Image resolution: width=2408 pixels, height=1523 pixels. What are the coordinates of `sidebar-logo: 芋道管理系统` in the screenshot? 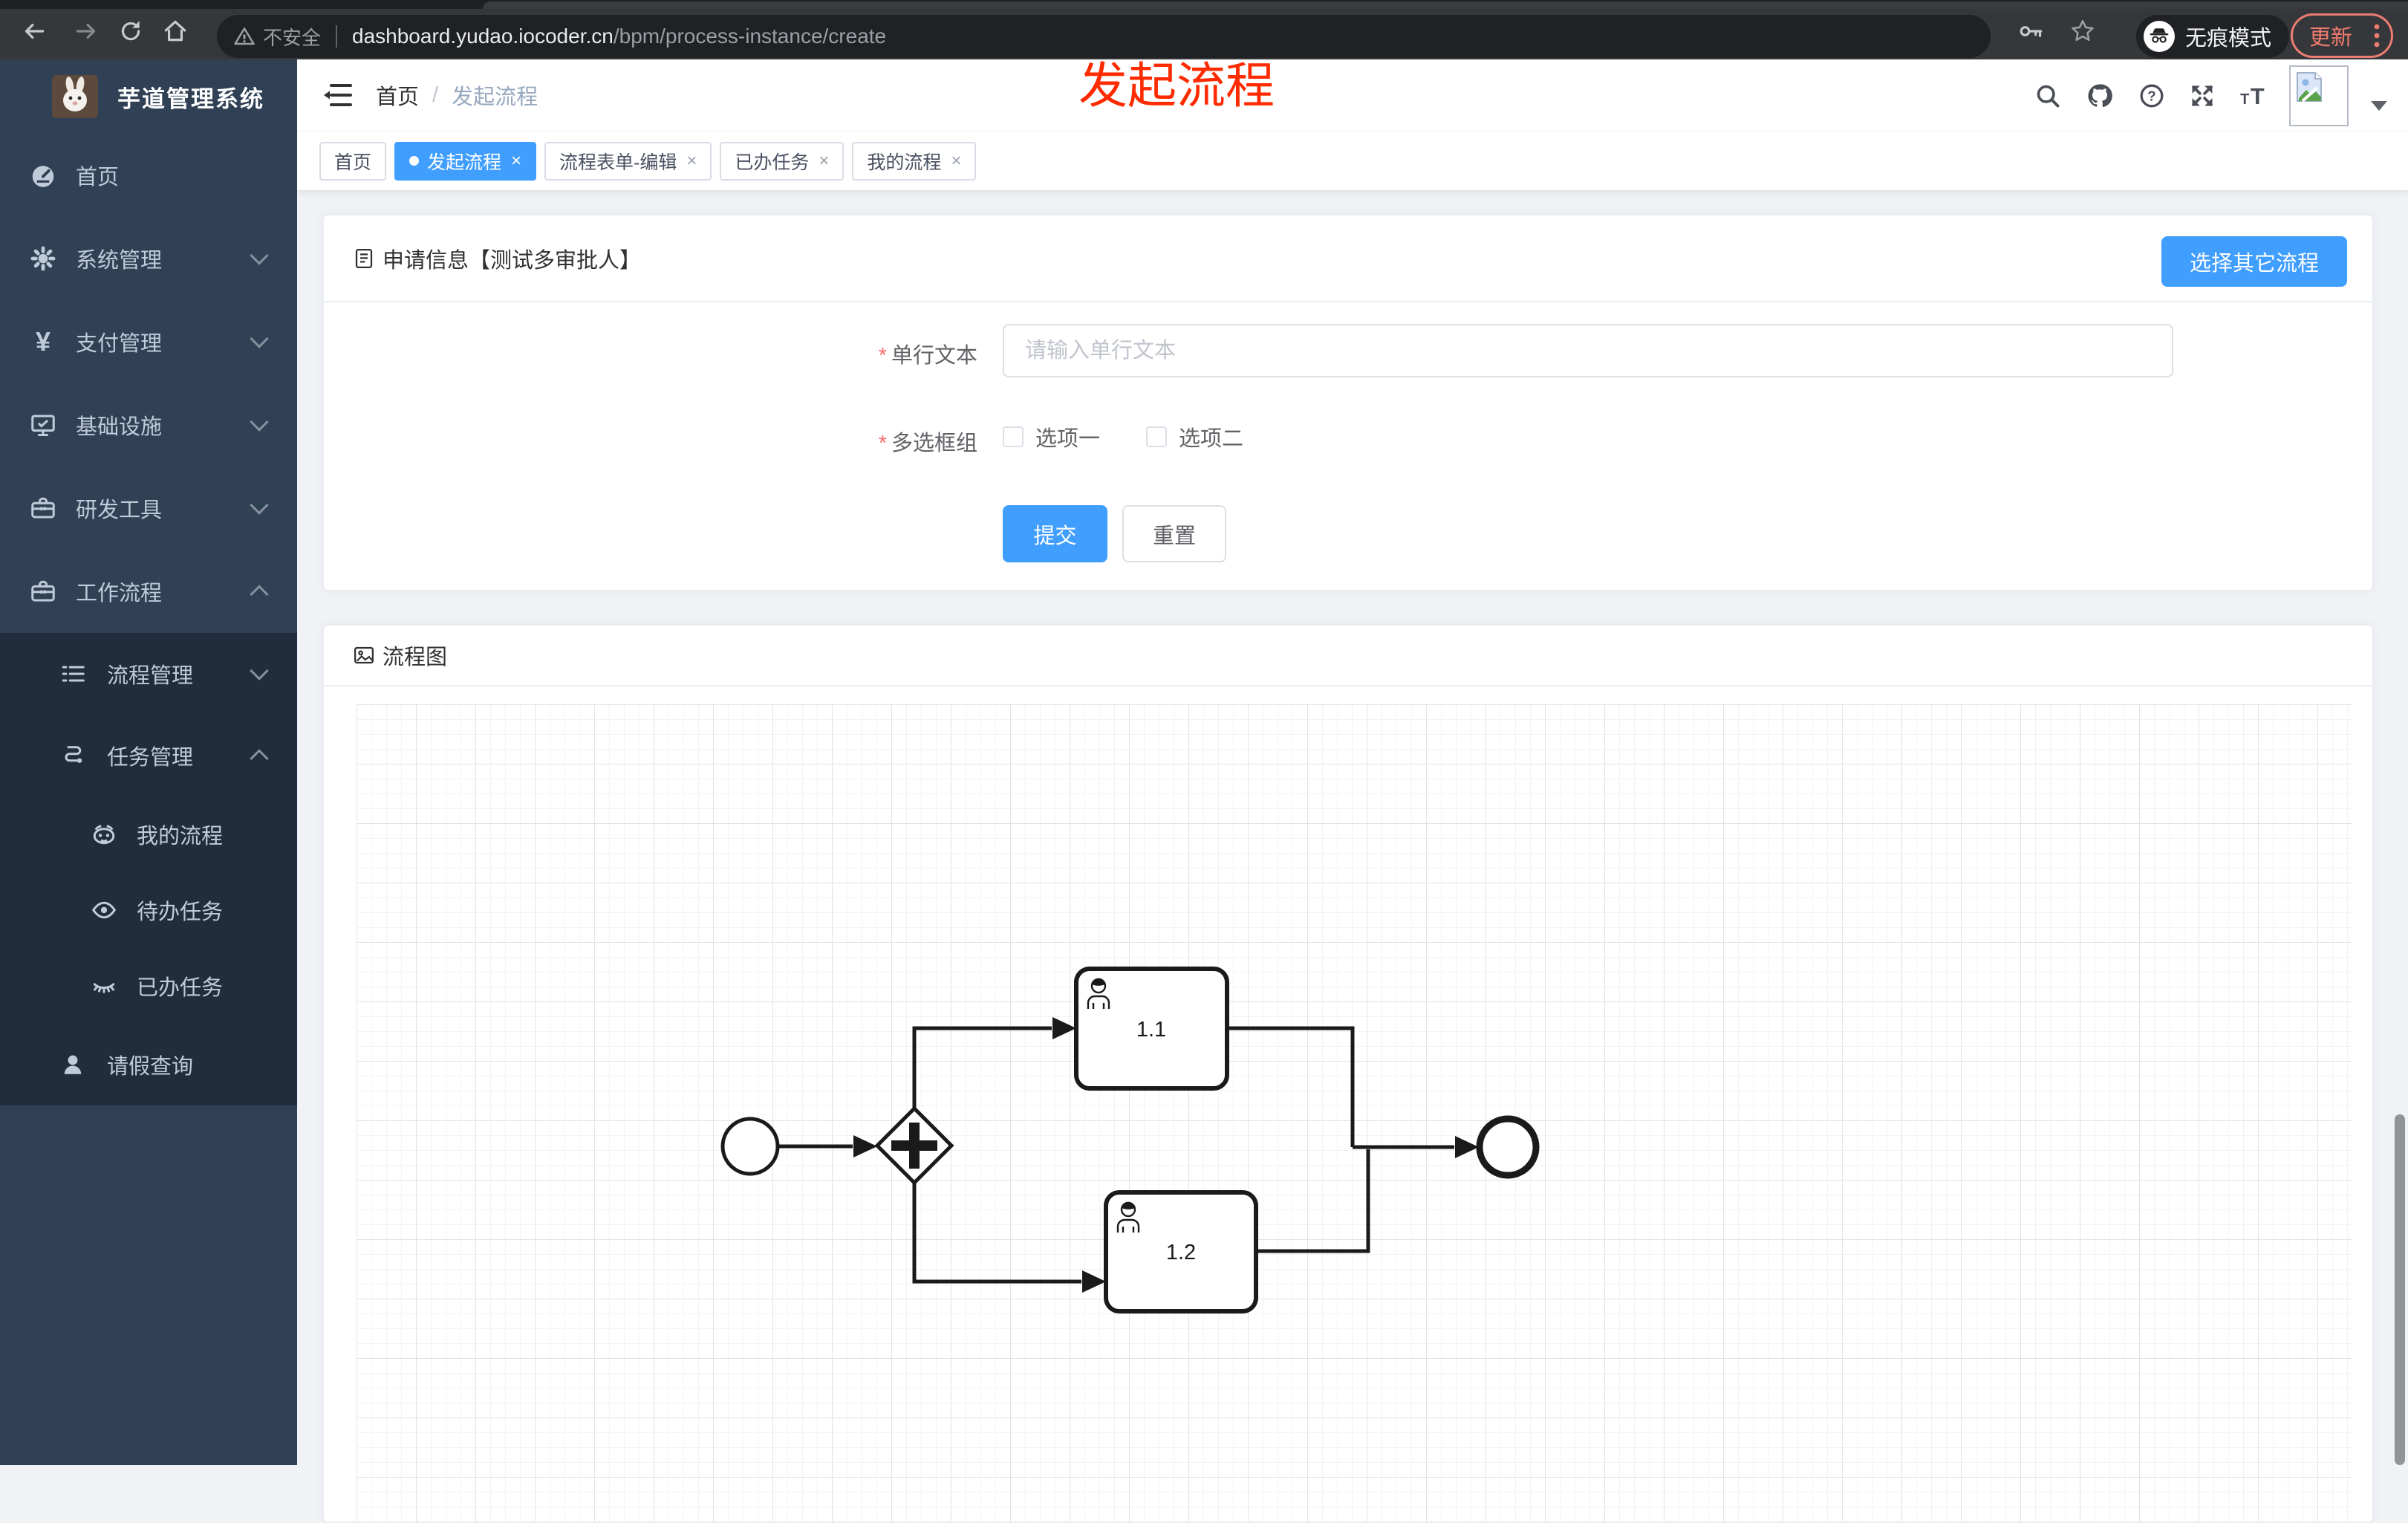 It's located at (148, 96).